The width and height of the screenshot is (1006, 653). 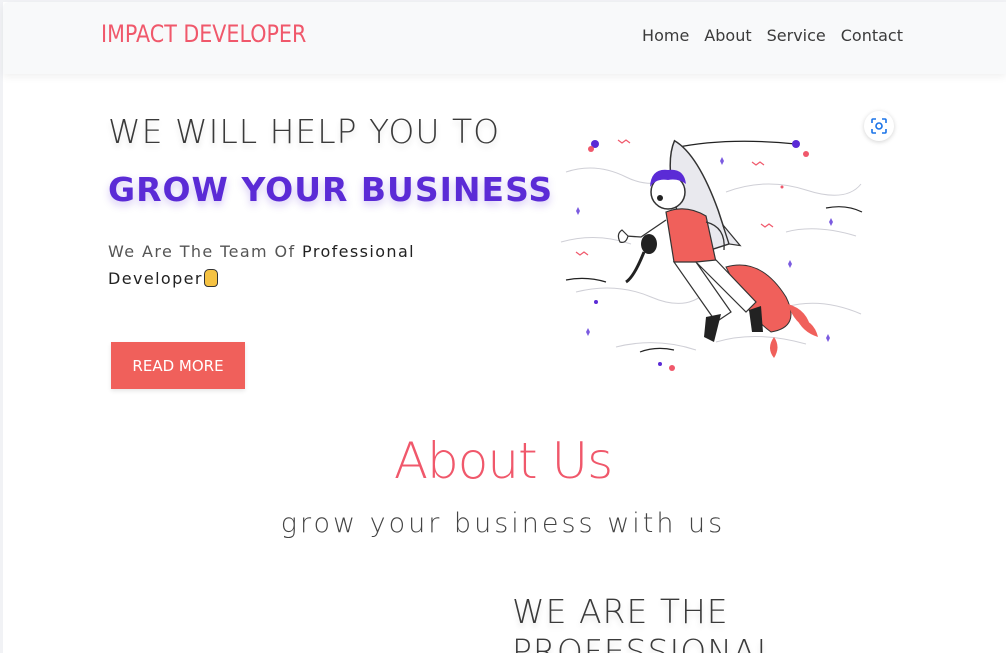 I want to click on hero-subtitle-prefix: We Are The Team Of, so click(x=205, y=251).